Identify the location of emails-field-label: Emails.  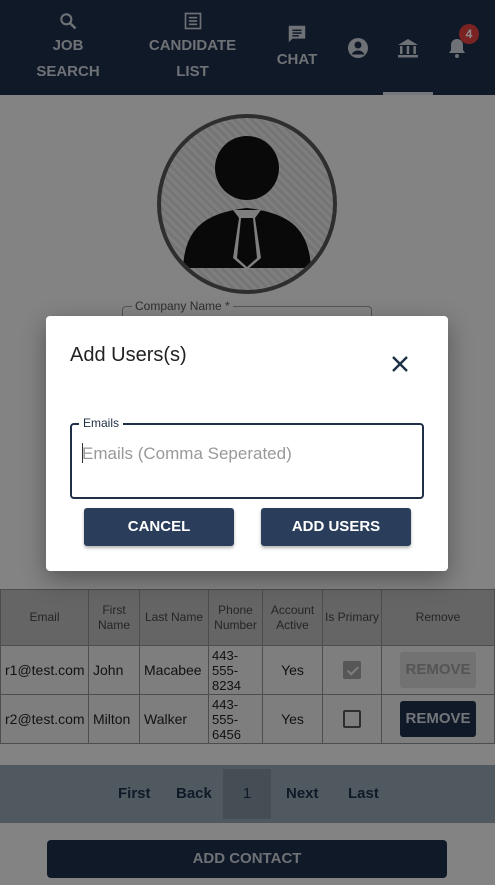
(101, 423).